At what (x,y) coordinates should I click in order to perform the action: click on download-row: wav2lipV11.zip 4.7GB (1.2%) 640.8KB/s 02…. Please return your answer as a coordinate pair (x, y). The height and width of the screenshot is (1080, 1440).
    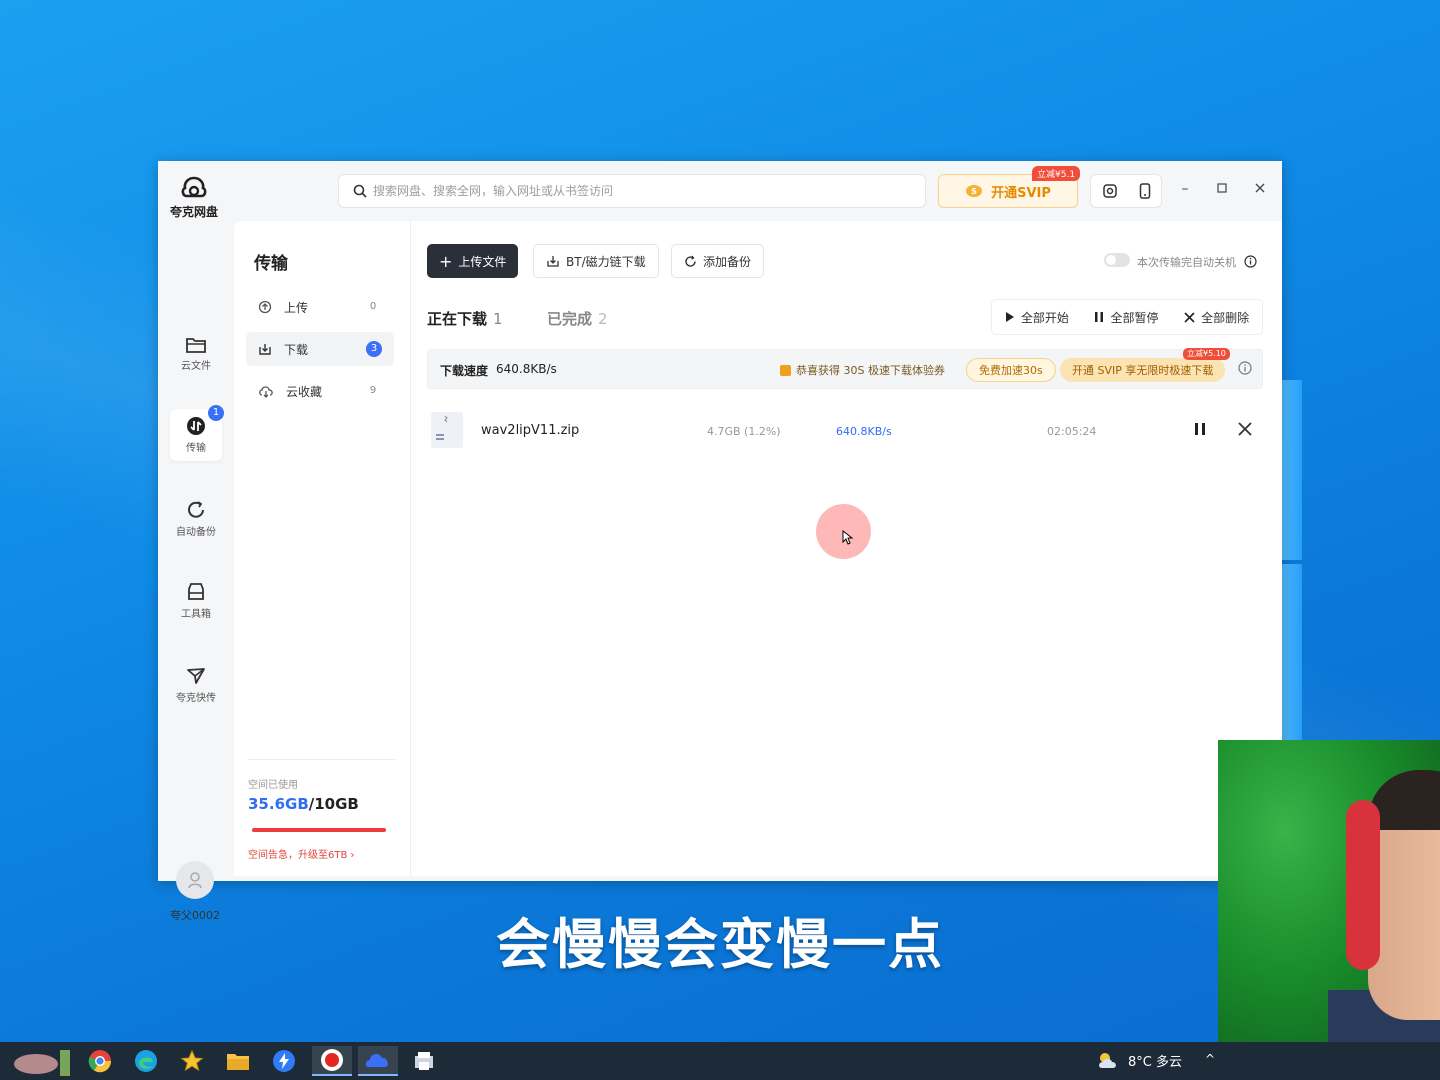
    Looking at the image, I should click on (845, 432).